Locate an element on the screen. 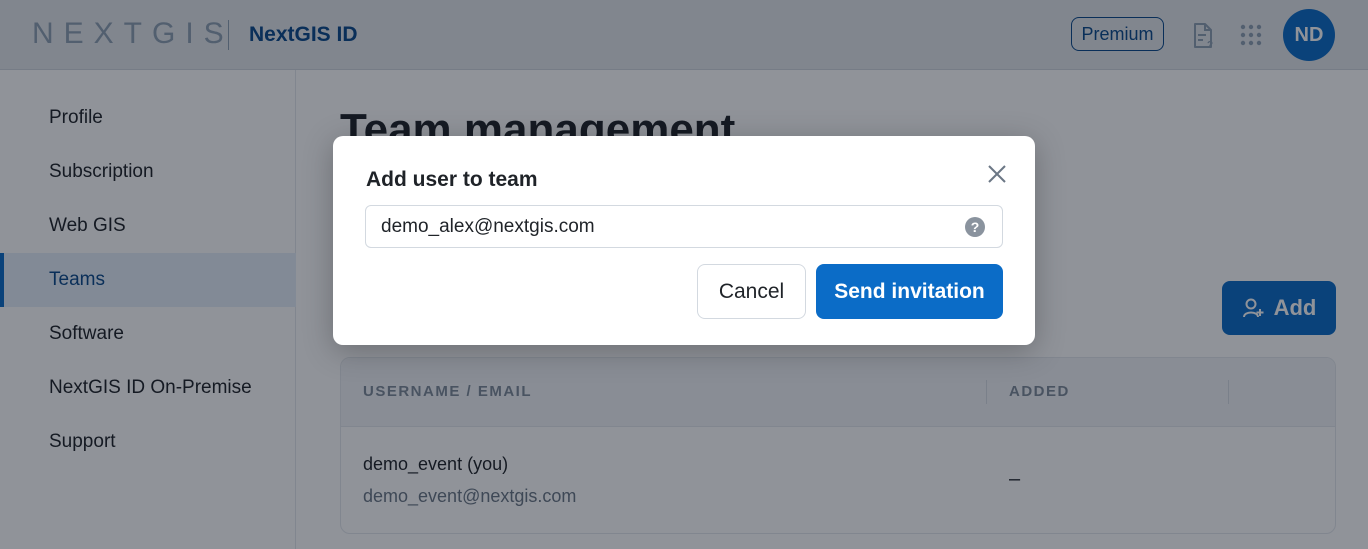 Image resolution: width=1368 pixels, height=549 pixels. help-icon: ? is located at coordinates (975, 227).